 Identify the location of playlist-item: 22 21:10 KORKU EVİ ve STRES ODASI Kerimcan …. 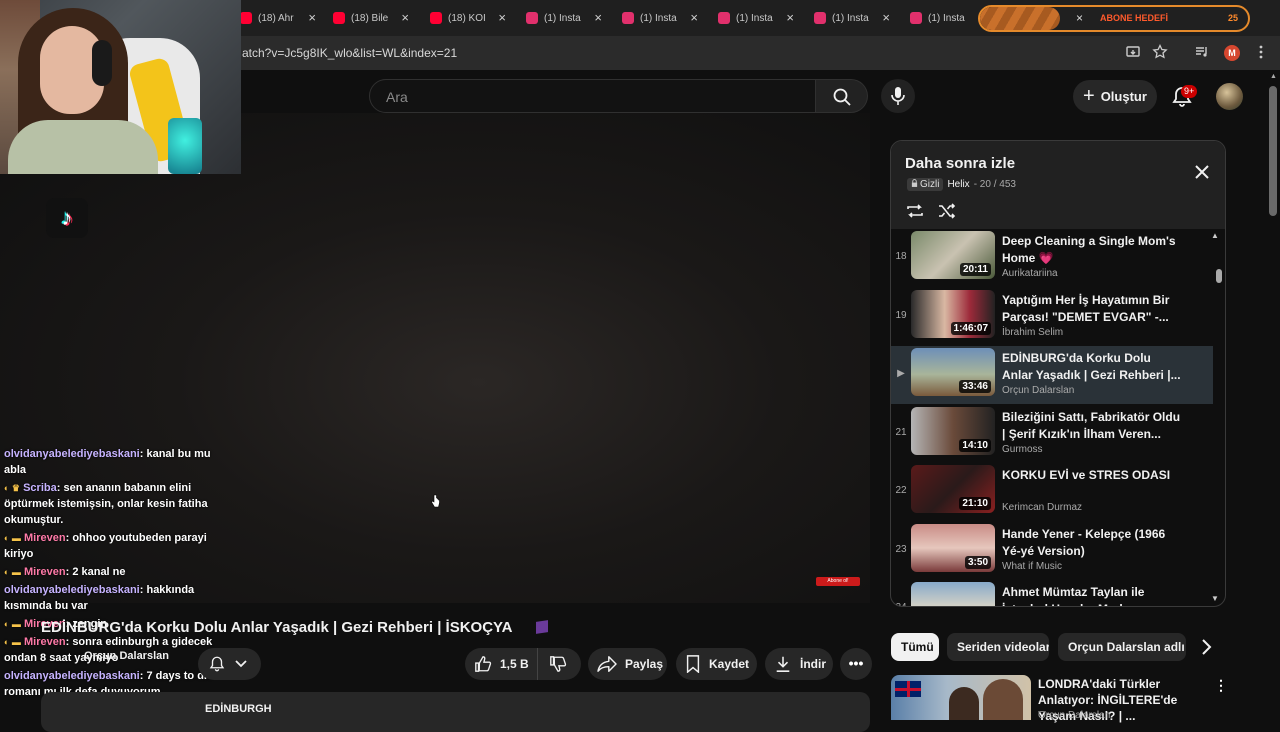
(1052, 492).